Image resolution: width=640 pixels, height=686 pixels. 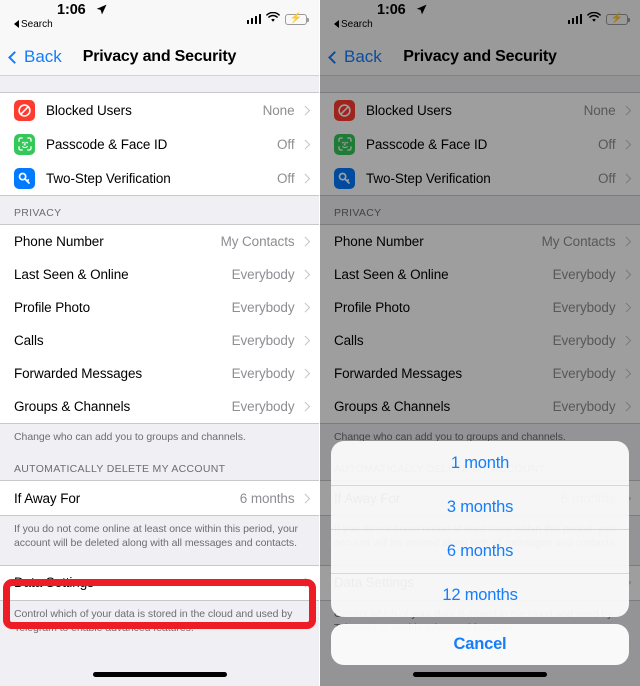 I want to click on face-id-icon, so click(x=24, y=144).